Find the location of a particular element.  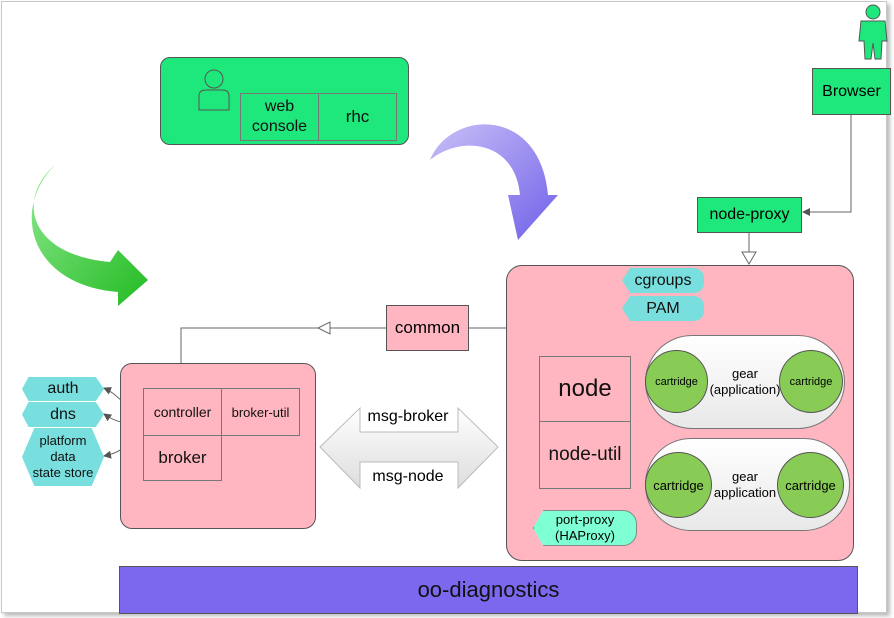

node: node is located at coordinates (585, 389).